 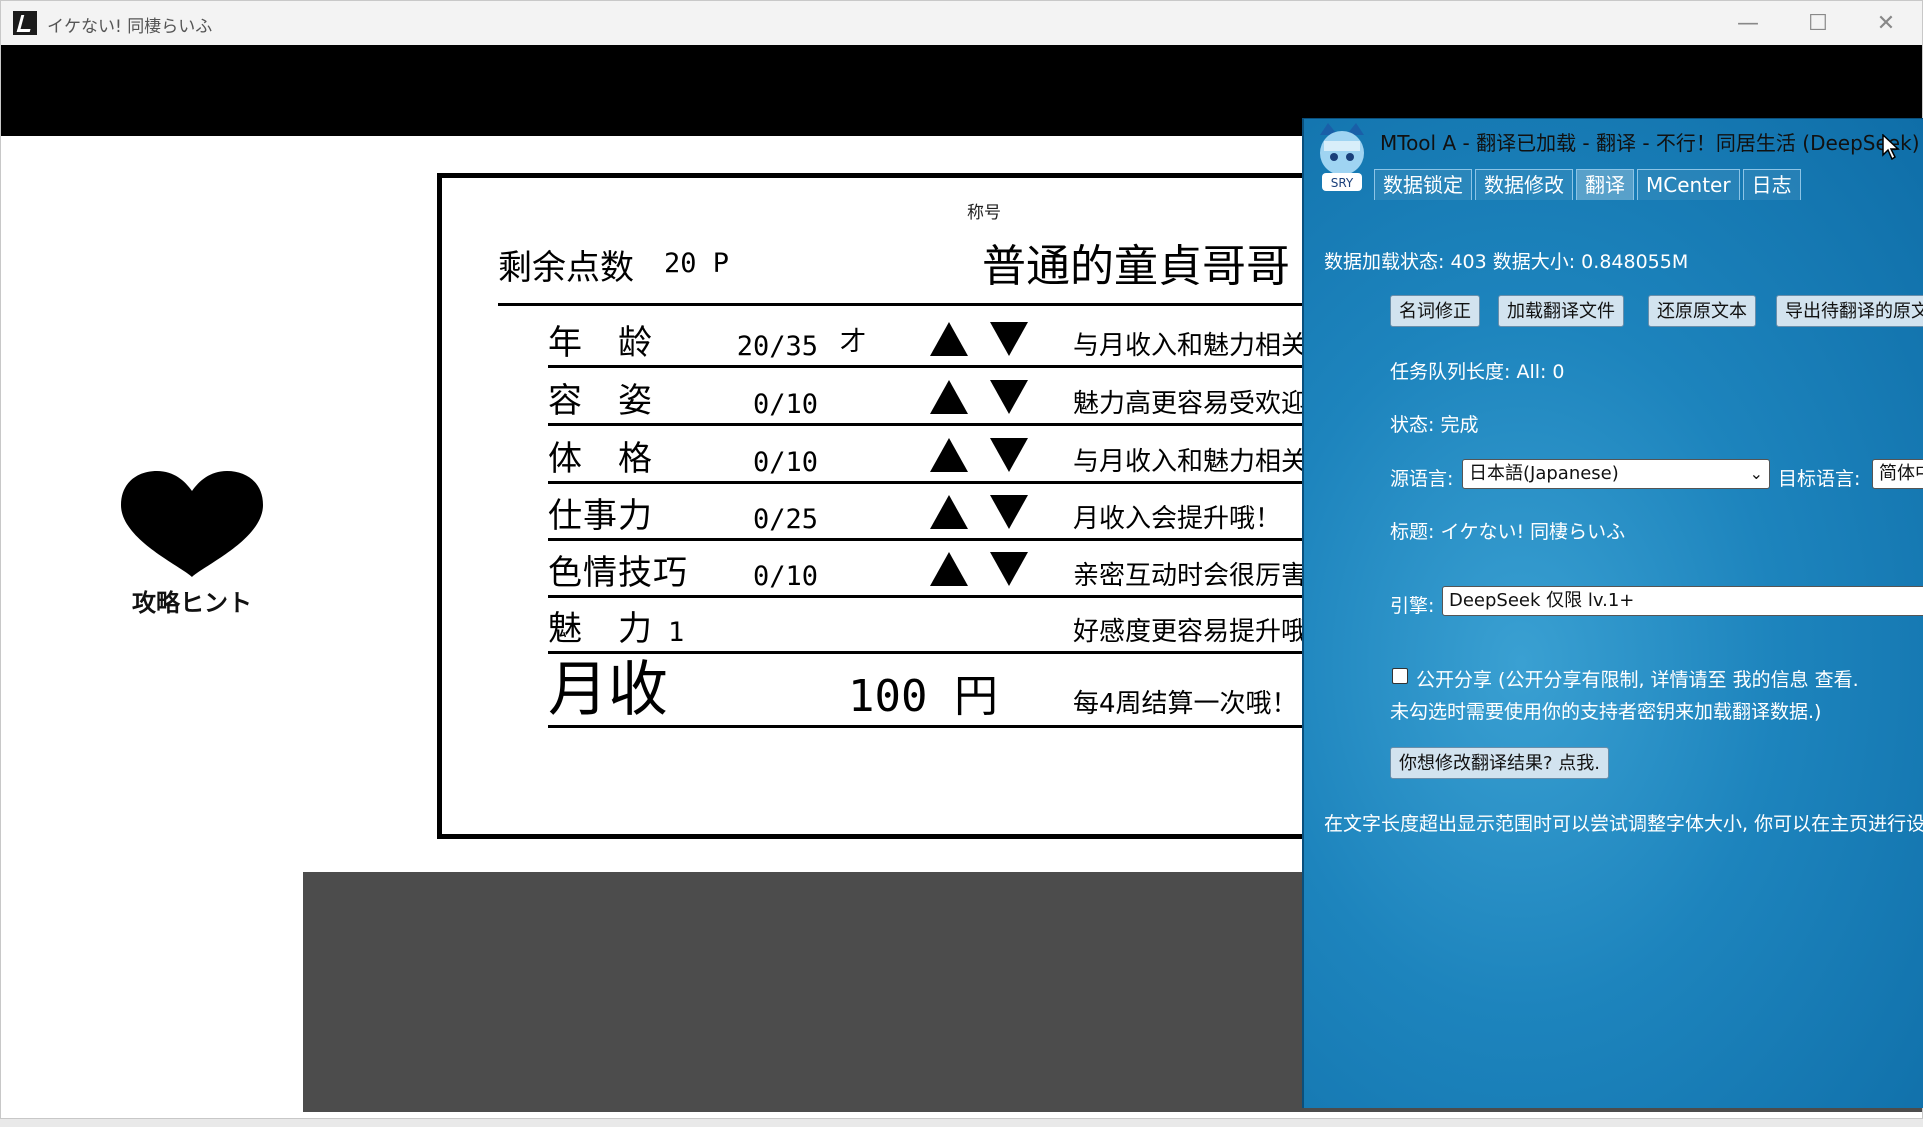 What do you see at coordinates (1561, 311) in the screenshot?
I see `load-translation-button: 加载翻译文件` at bounding box center [1561, 311].